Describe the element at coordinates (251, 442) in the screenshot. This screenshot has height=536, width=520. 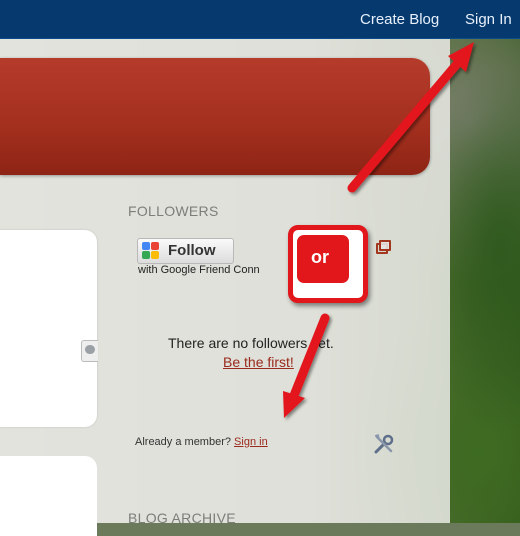
I see `widget-sign-in-link: Sign in` at that location.